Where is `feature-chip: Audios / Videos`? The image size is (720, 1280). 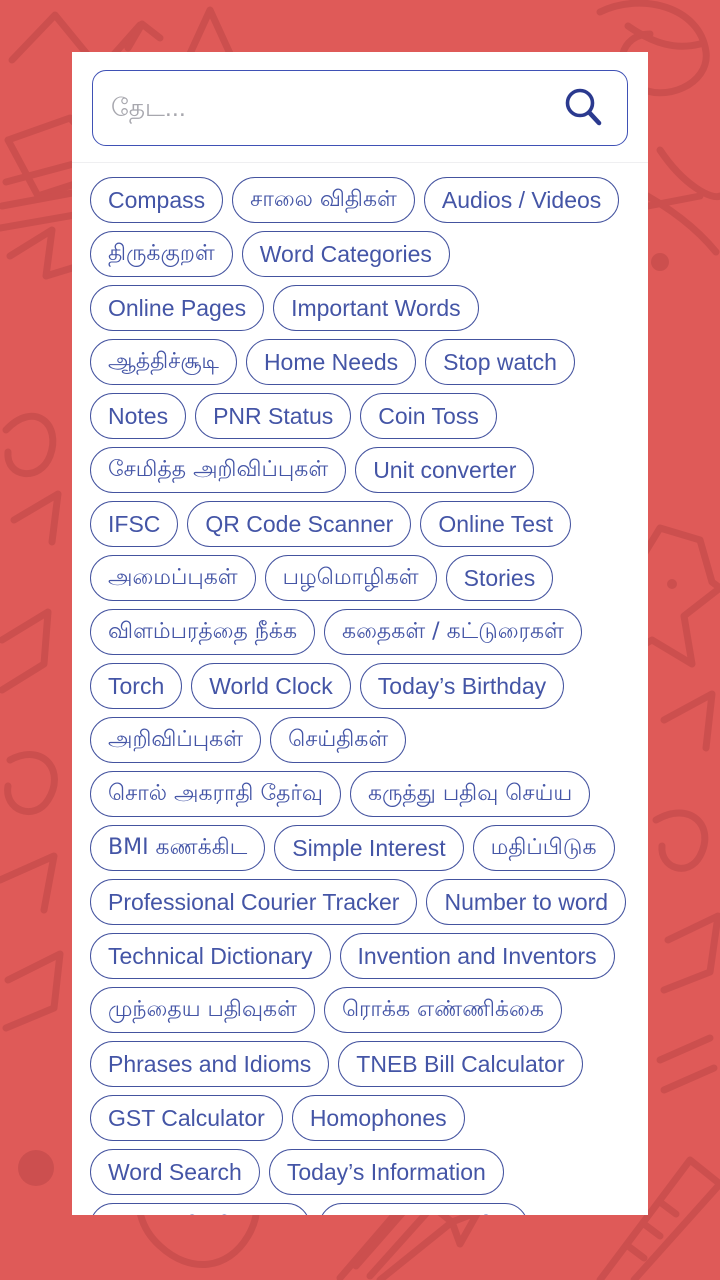
feature-chip: Audios / Videos is located at coordinates (521, 200).